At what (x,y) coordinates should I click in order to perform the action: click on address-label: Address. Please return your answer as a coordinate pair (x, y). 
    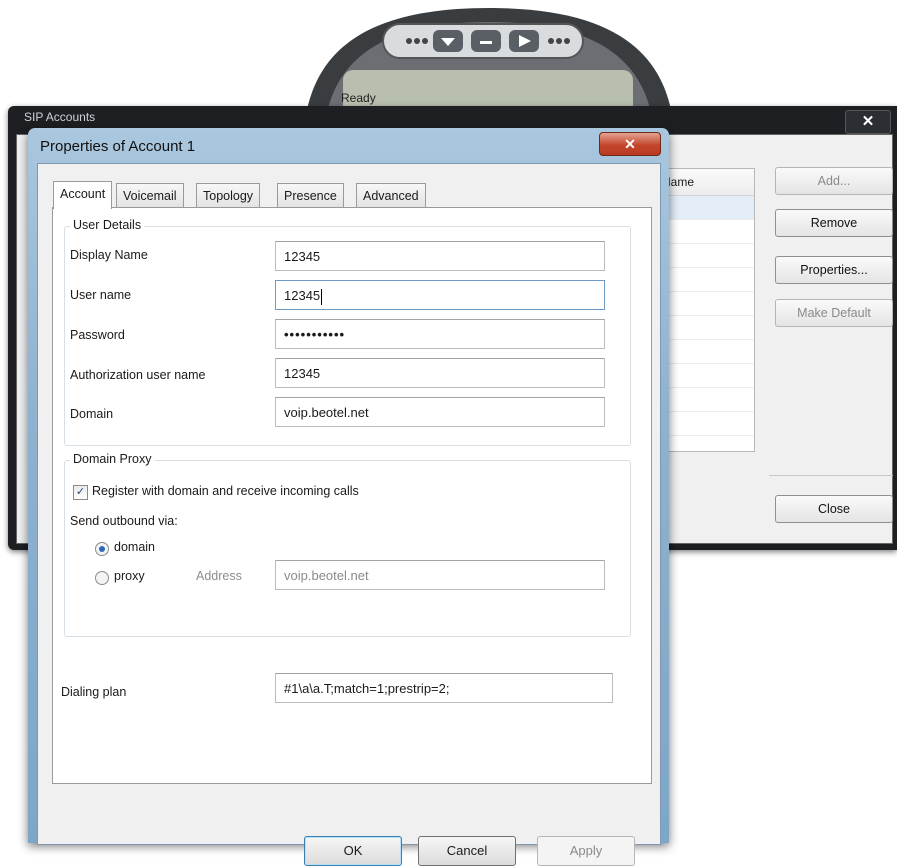
    Looking at the image, I should click on (219, 576).